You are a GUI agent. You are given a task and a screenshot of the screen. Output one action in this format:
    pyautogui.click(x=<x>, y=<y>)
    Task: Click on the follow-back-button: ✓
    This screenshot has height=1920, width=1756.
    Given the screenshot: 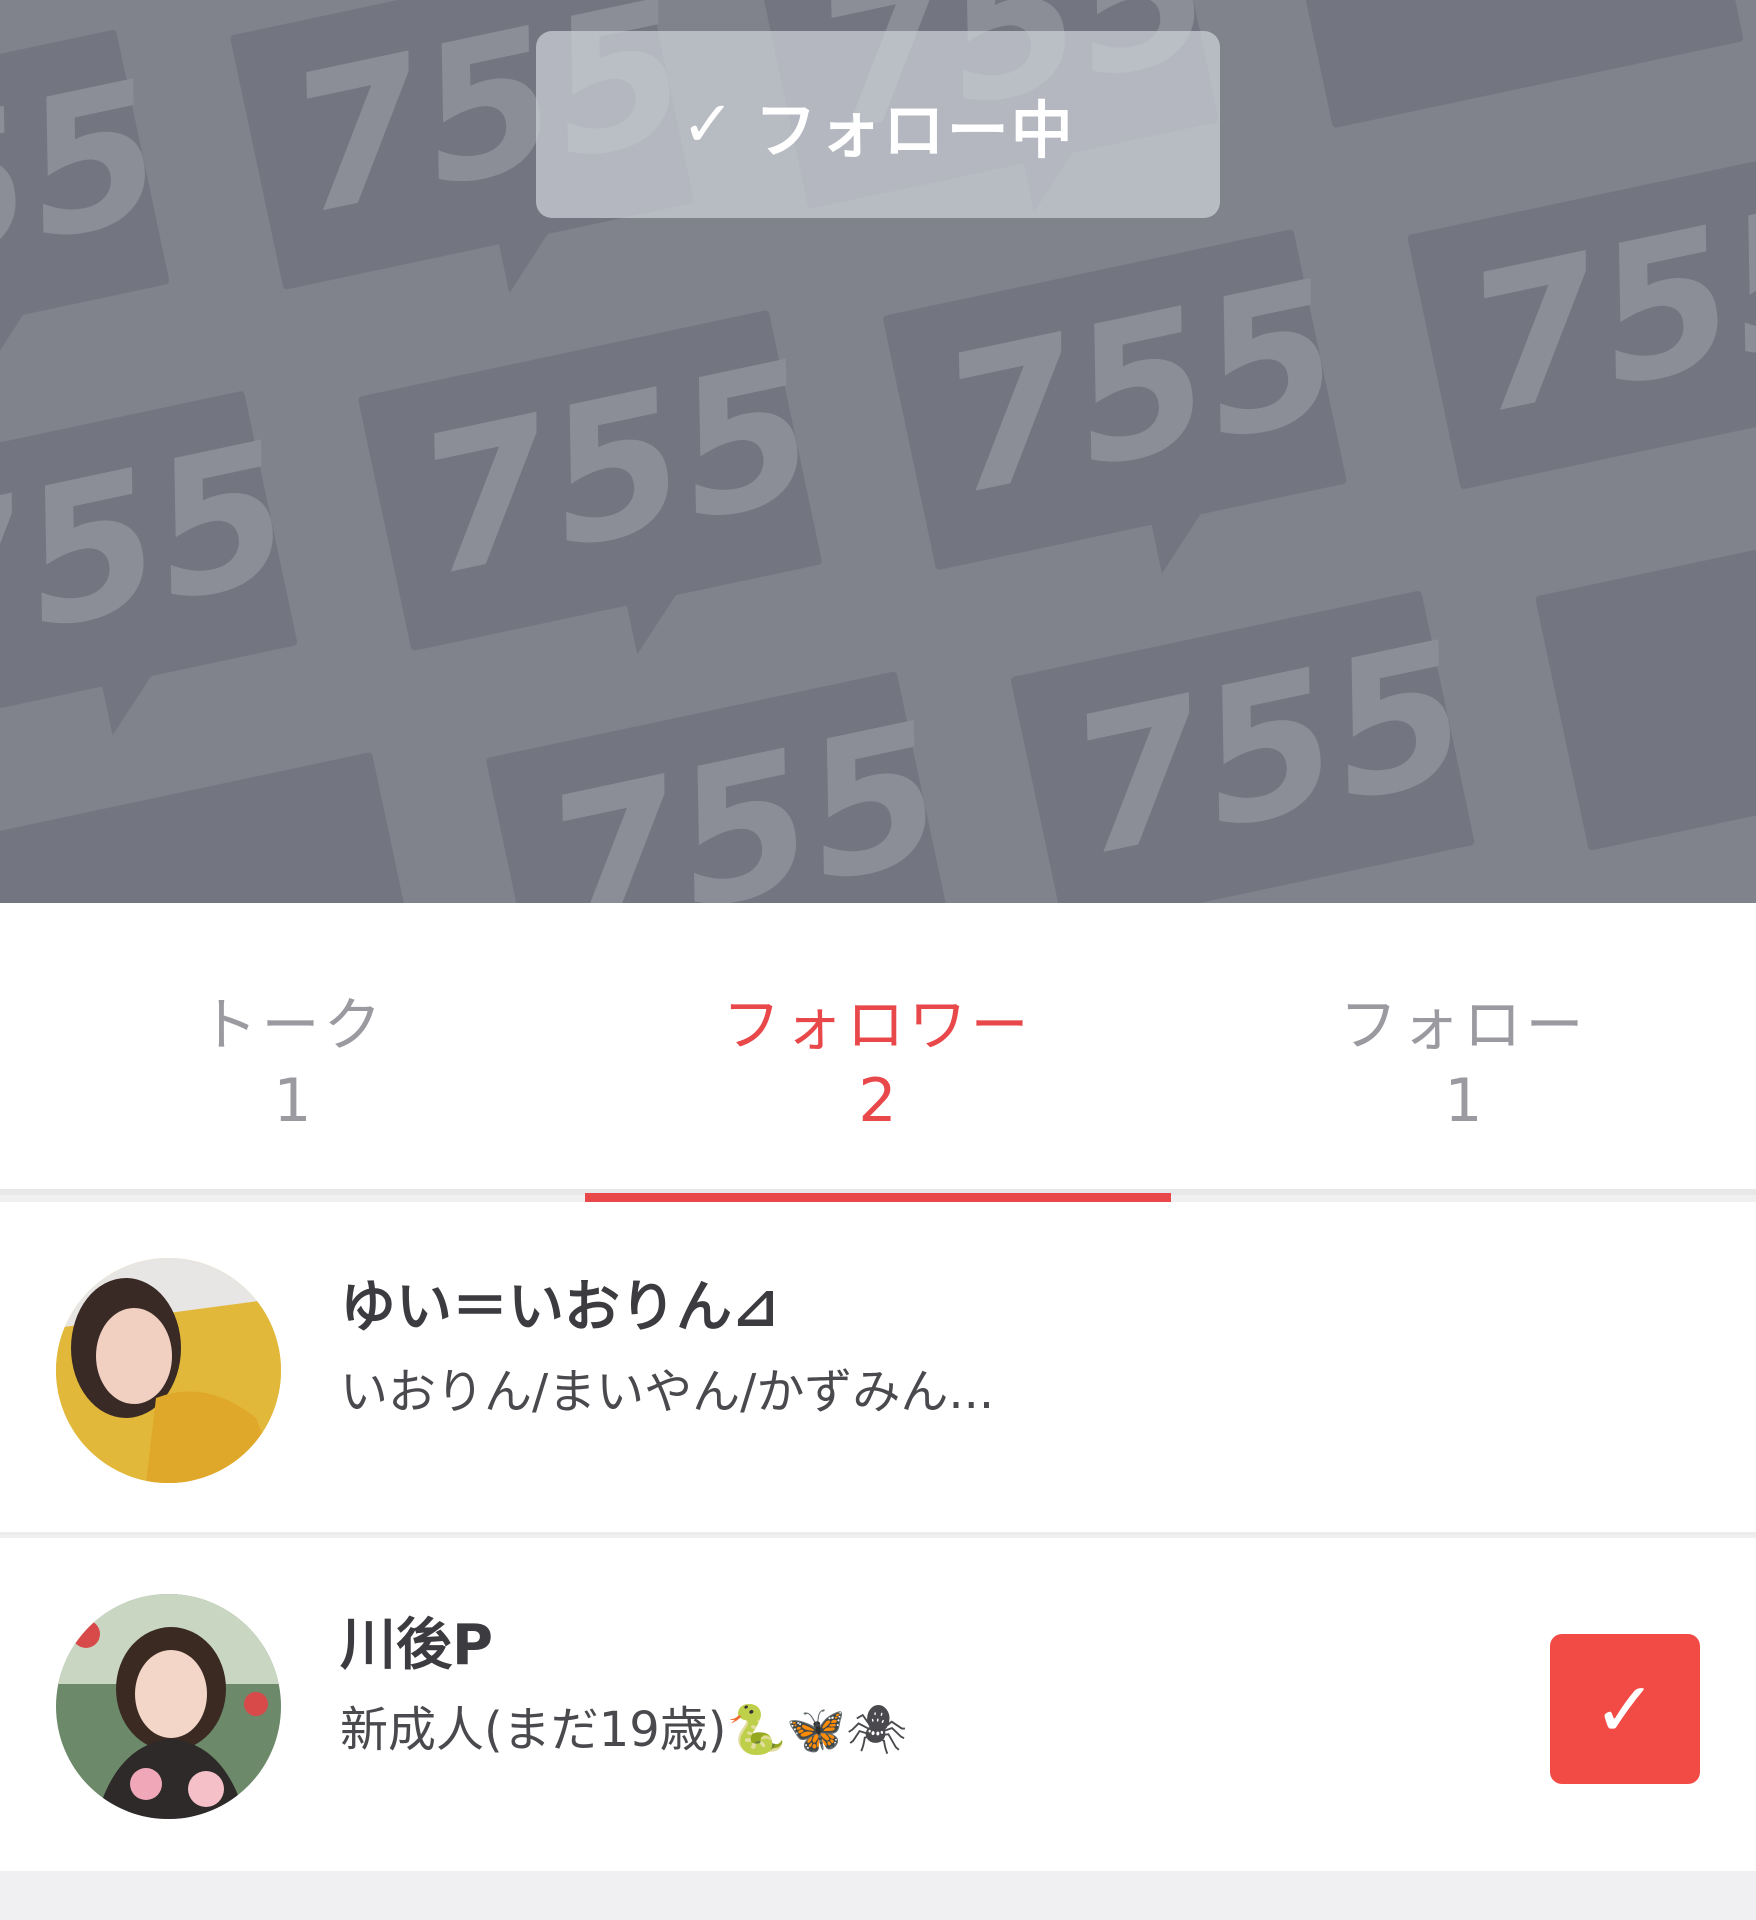 What is the action you would take?
    pyautogui.click(x=1625, y=1709)
    